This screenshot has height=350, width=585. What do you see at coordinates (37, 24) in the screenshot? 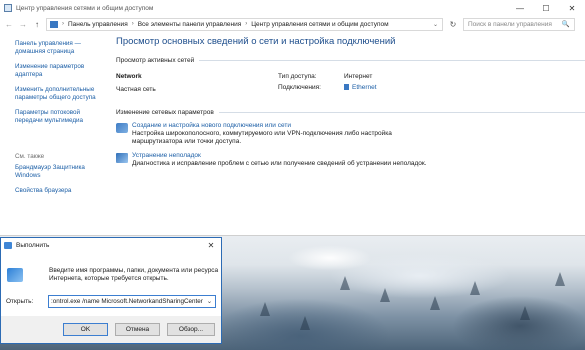
I see `up-button: ↑` at bounding box center [37, 24].